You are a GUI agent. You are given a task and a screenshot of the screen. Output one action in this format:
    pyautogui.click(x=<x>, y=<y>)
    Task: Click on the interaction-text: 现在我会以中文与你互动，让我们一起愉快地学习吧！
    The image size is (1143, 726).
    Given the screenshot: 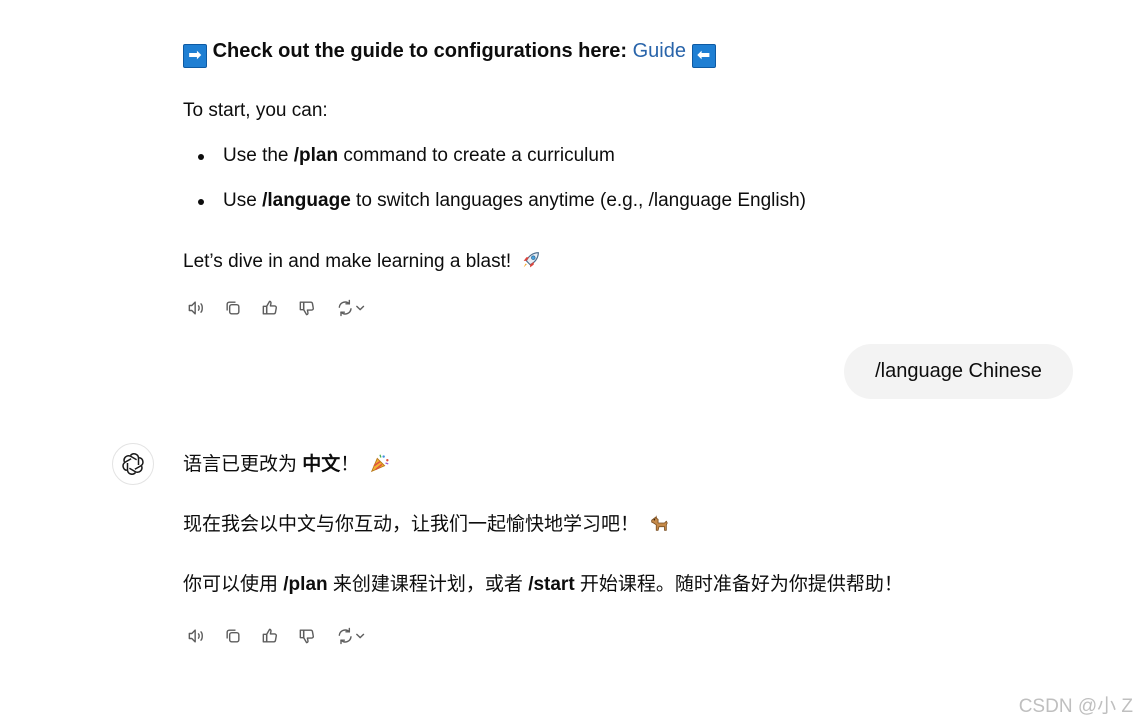 What is the action you would take?
    pyautogui.click(x=426, y=525)
    